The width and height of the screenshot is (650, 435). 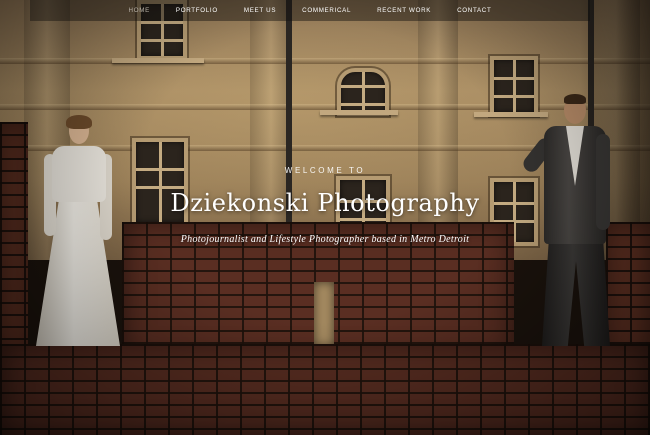 I want to click on nav-item-home: HOME, so click(x=139, y=10).